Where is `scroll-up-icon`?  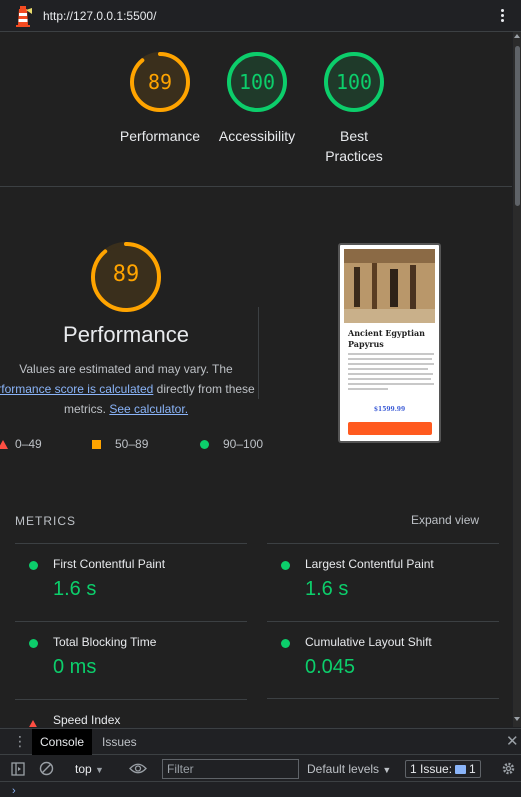
scroll-up-icon is located at coordinates (517, 36).